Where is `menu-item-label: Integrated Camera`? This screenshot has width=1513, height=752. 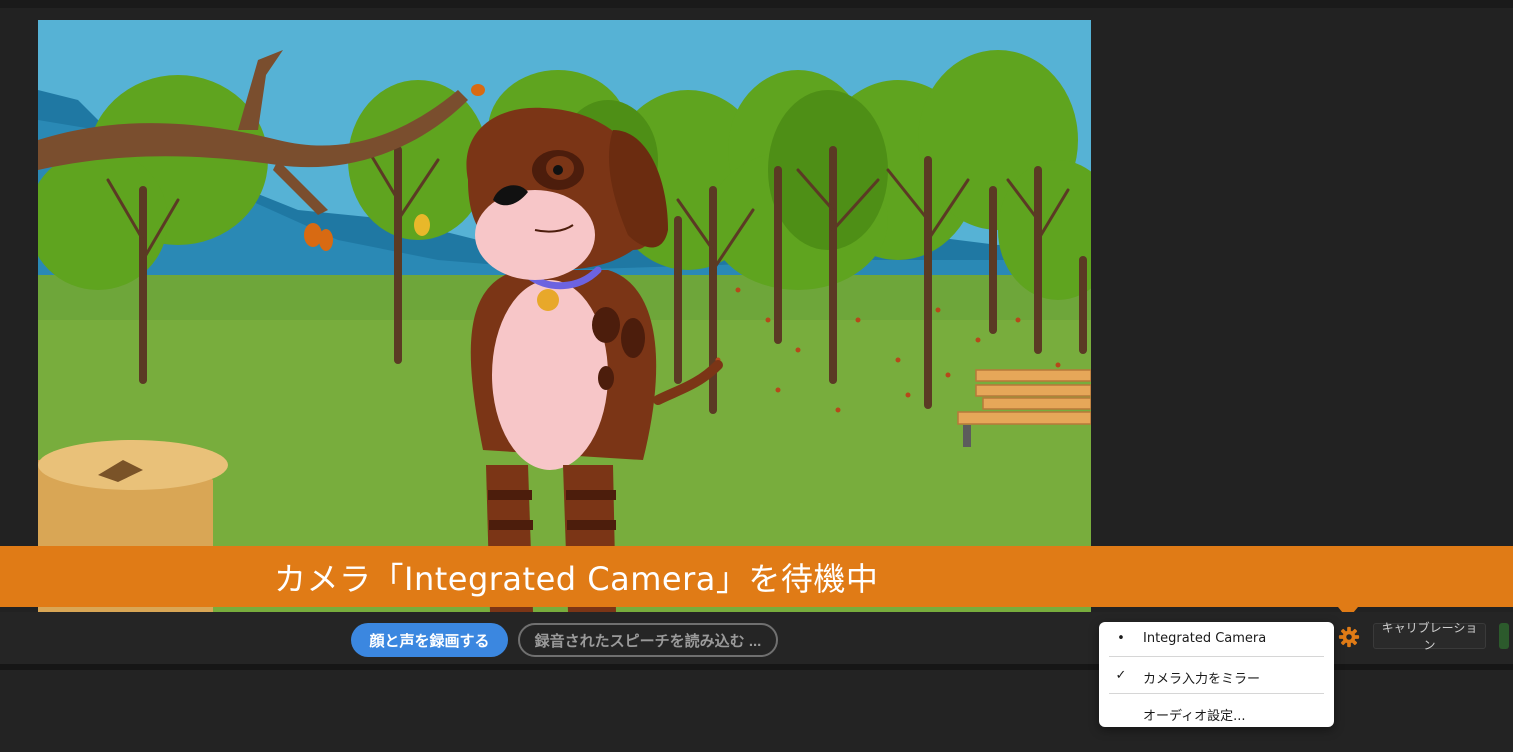
menu-item-label: Integrated Camera is located at coordinates (1205, 638).